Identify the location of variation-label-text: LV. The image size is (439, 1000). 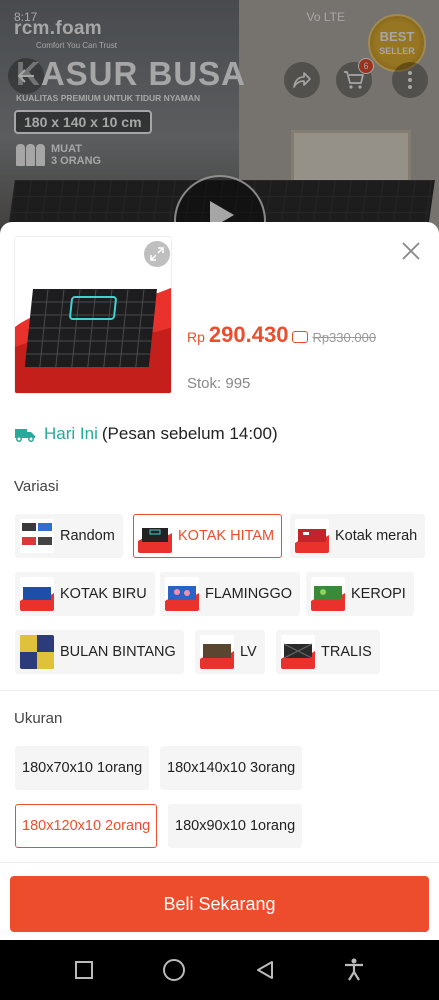
(248, 652).